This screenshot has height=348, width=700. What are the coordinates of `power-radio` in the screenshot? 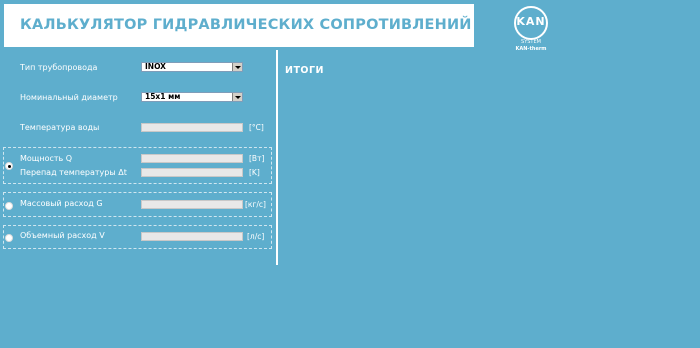 It's located at (9, 166).